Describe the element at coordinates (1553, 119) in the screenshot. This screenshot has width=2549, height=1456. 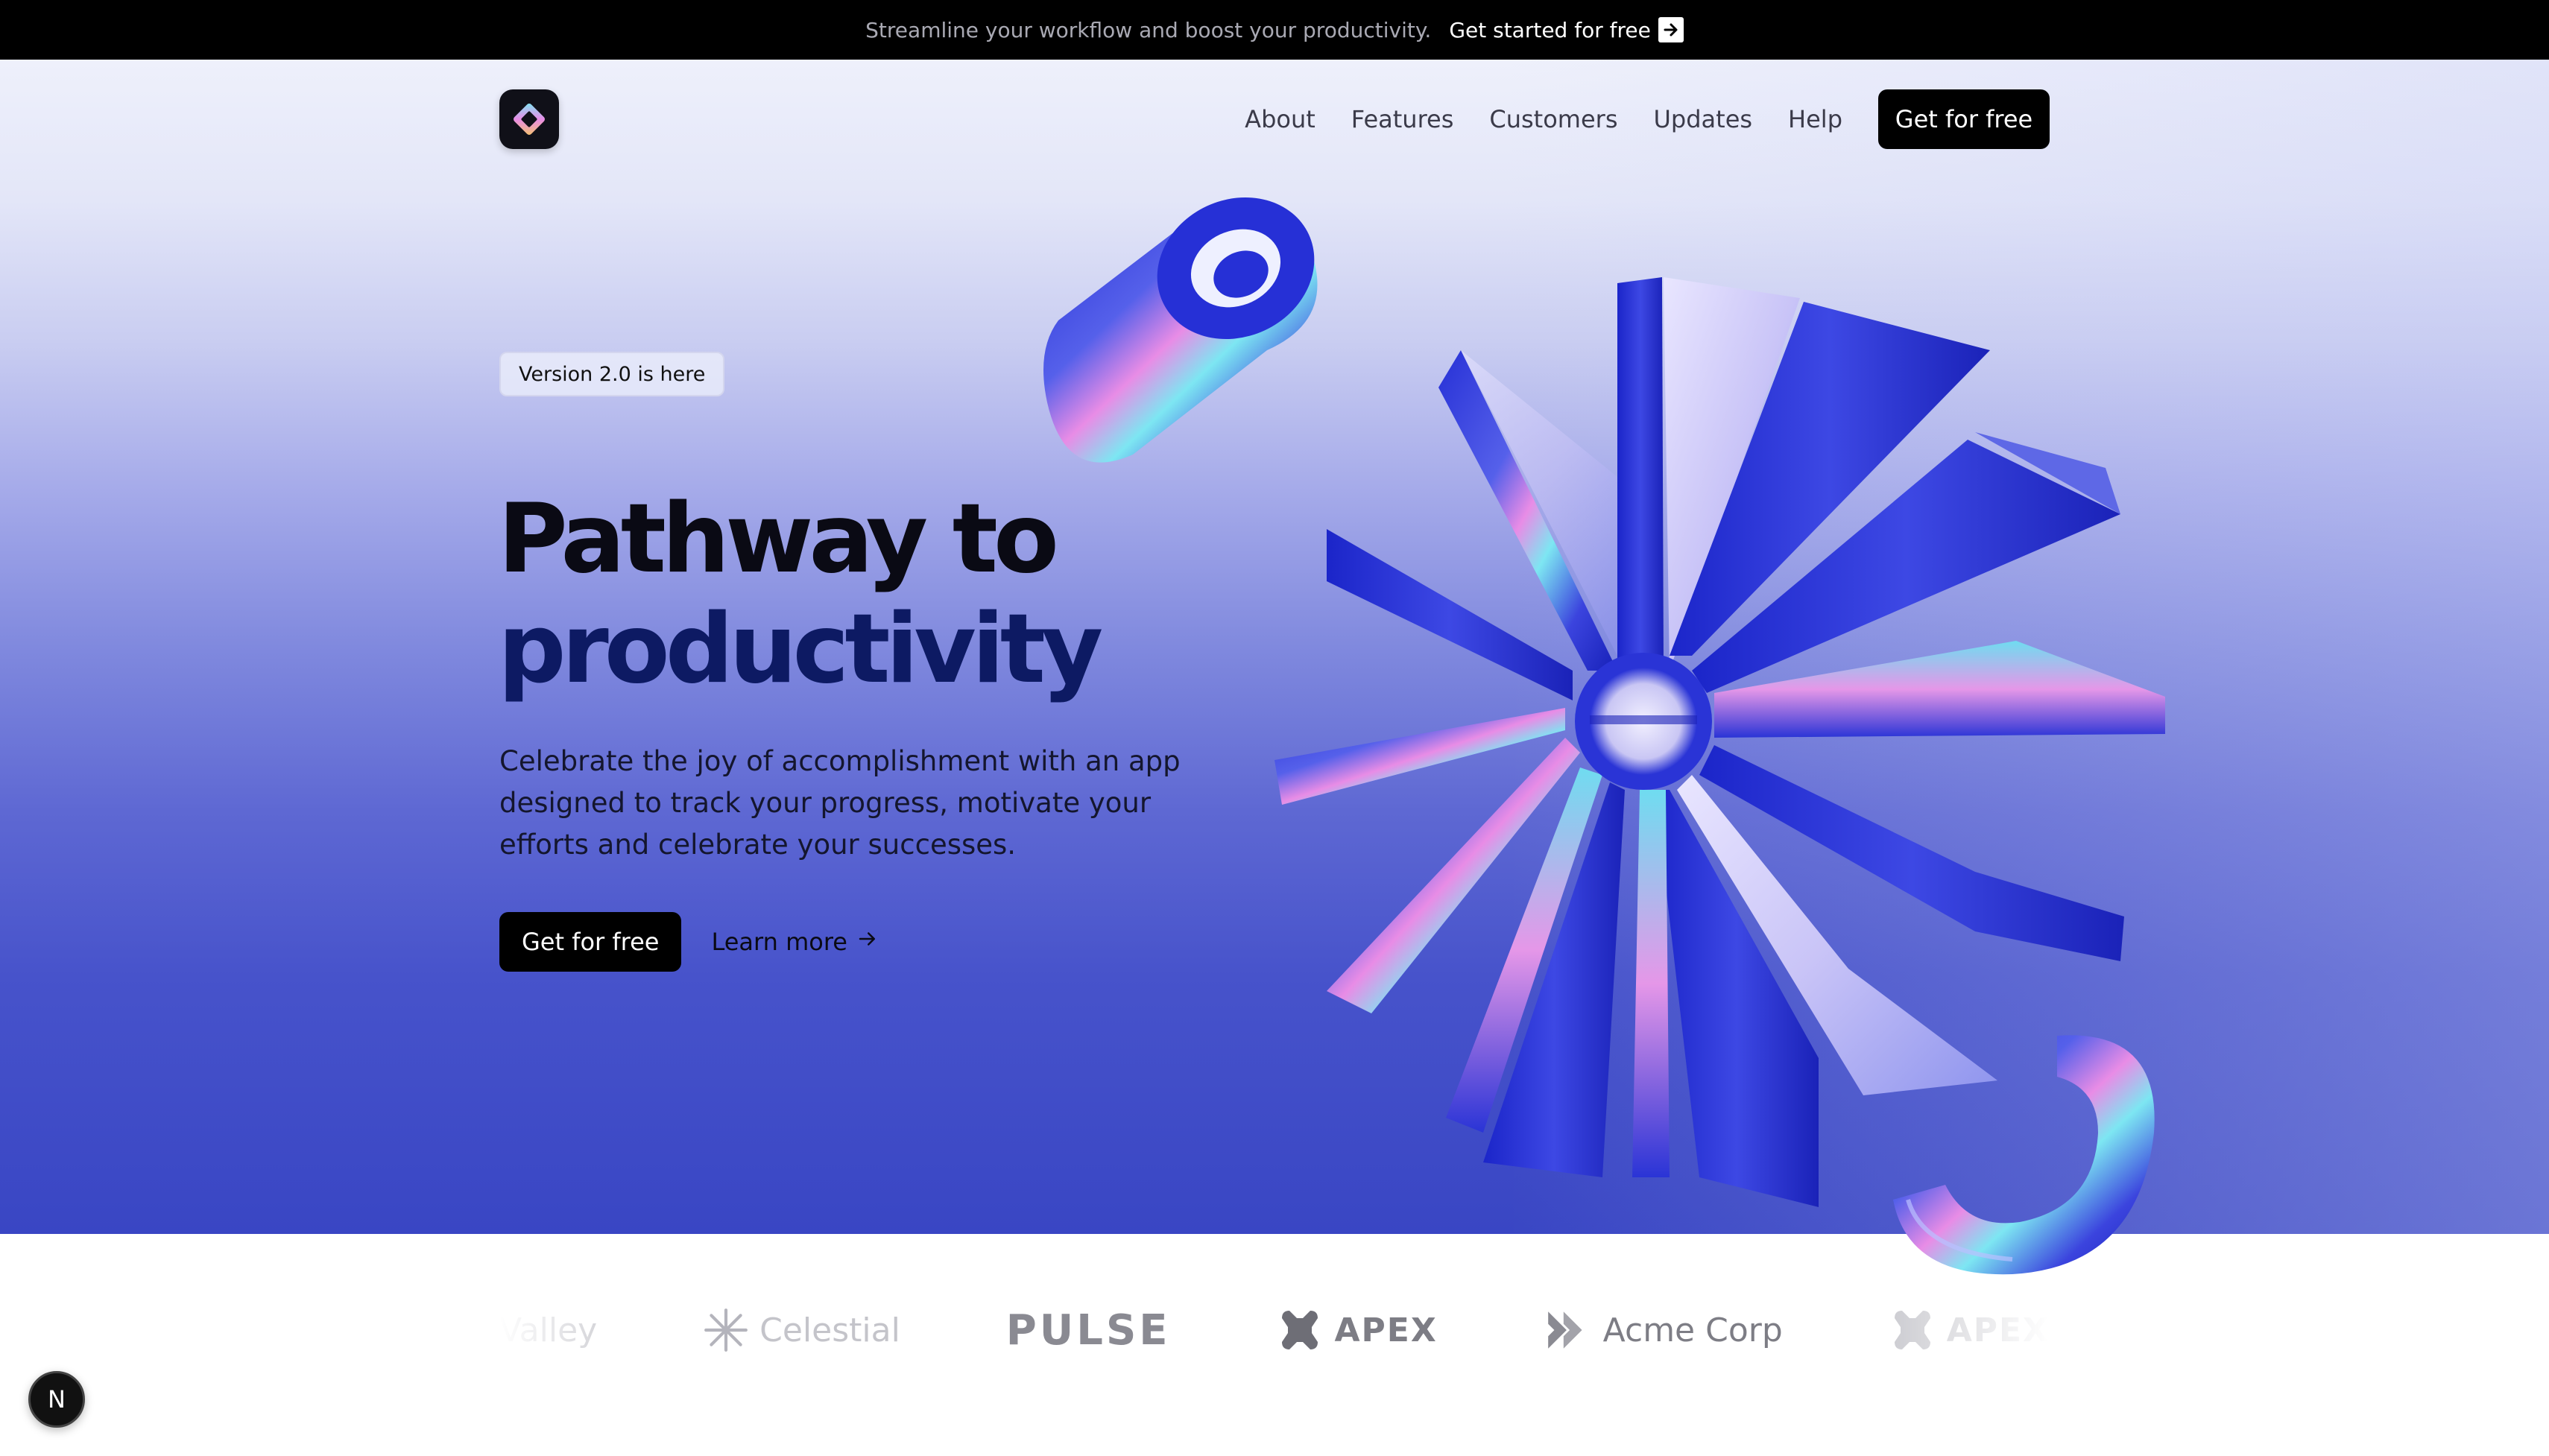
I see `nav-link-customers: Customers` at that location.